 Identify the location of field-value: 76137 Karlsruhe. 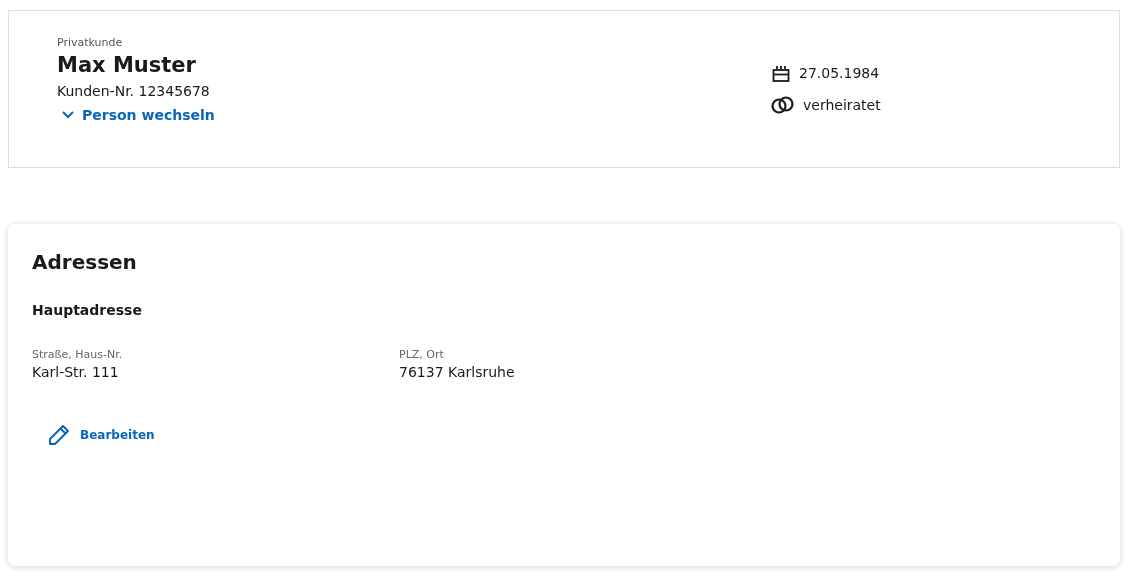
(457, 372).